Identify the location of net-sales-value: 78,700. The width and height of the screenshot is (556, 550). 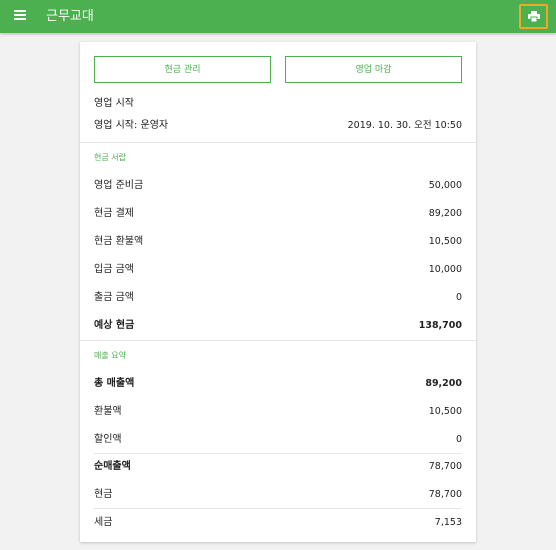
(445, 466).